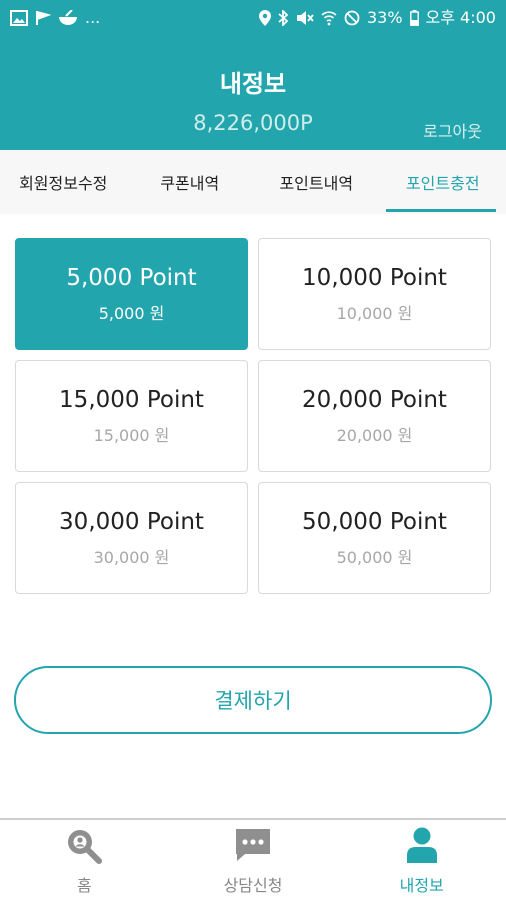 Image resolution: width=506 pixels, height=900 pixels. Describe the element at coordinates (253, 700) in the screenshot. I see `pay-button: 결제하기` at that location.